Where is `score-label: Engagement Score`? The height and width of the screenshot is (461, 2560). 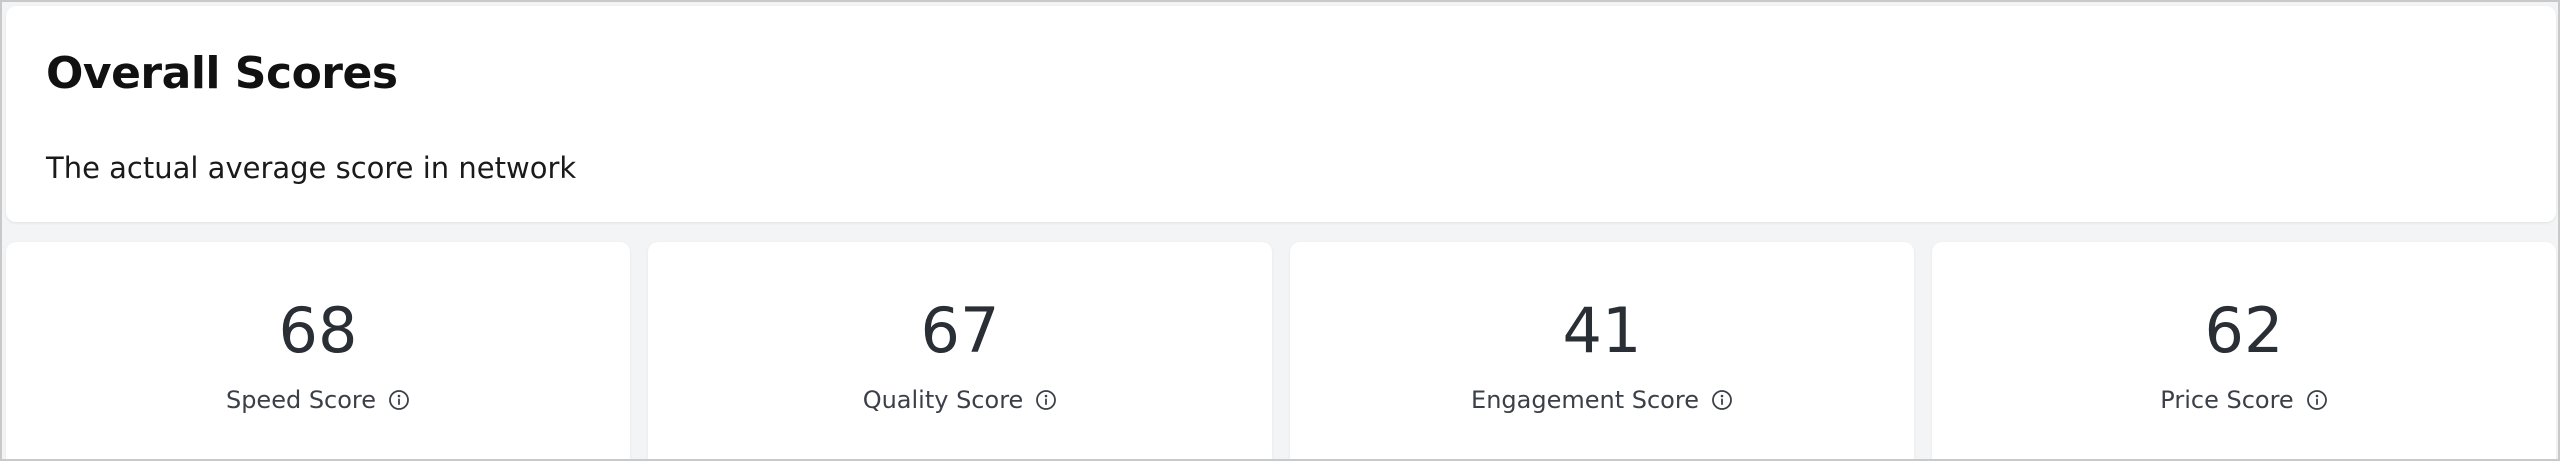 score-label: Engagement Score is located at coordinates (1585, 400).